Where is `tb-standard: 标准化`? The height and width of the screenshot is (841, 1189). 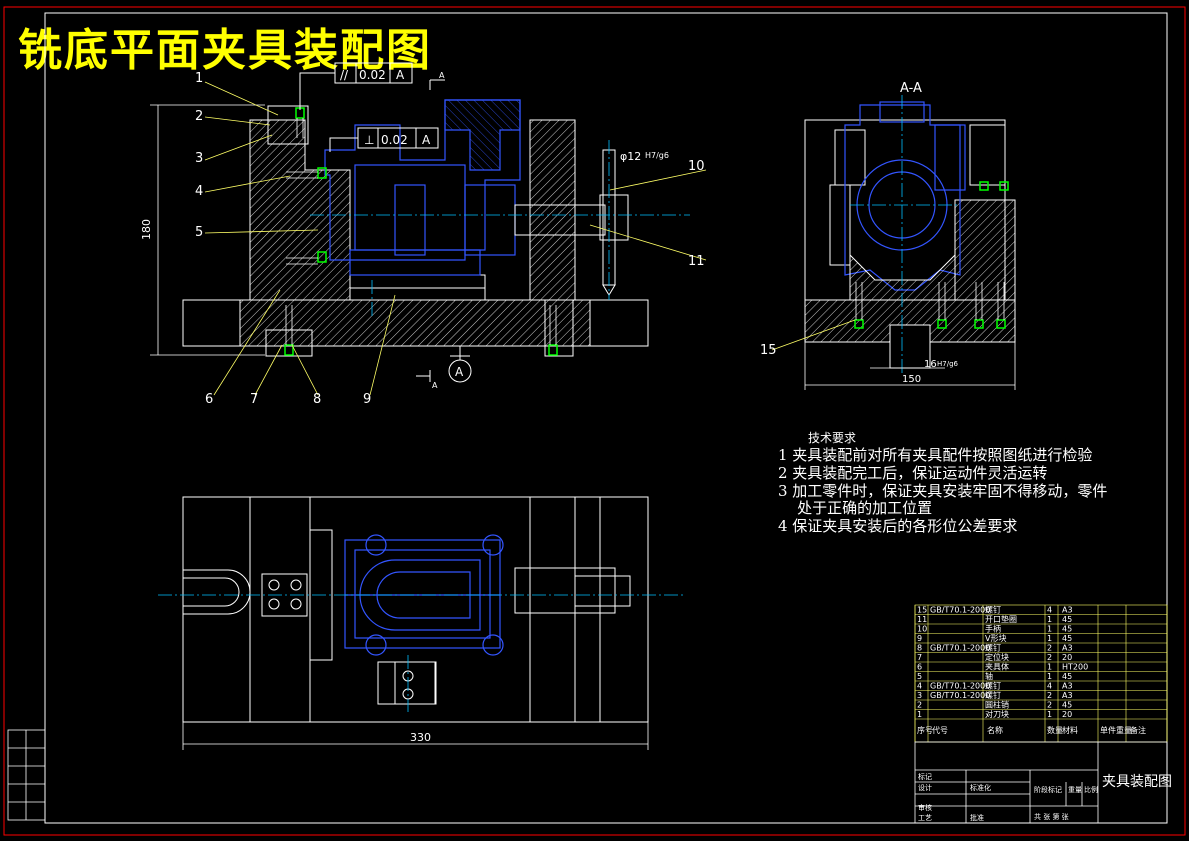 tb-standard: 标准化 is located at coordinates (980, 787).